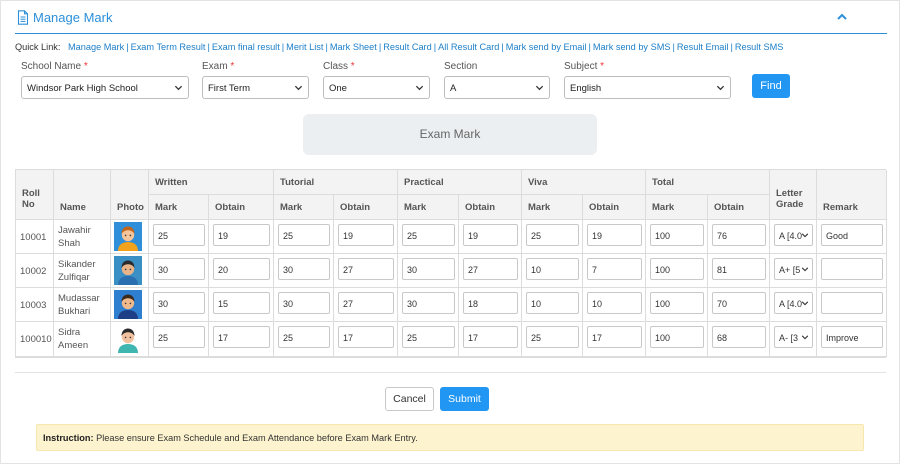 This screenshot has width=900, height=464. Describe the element at coordinates (793, 337) in the screenshot. I see `letter-grade-select: A- [3` at that location.